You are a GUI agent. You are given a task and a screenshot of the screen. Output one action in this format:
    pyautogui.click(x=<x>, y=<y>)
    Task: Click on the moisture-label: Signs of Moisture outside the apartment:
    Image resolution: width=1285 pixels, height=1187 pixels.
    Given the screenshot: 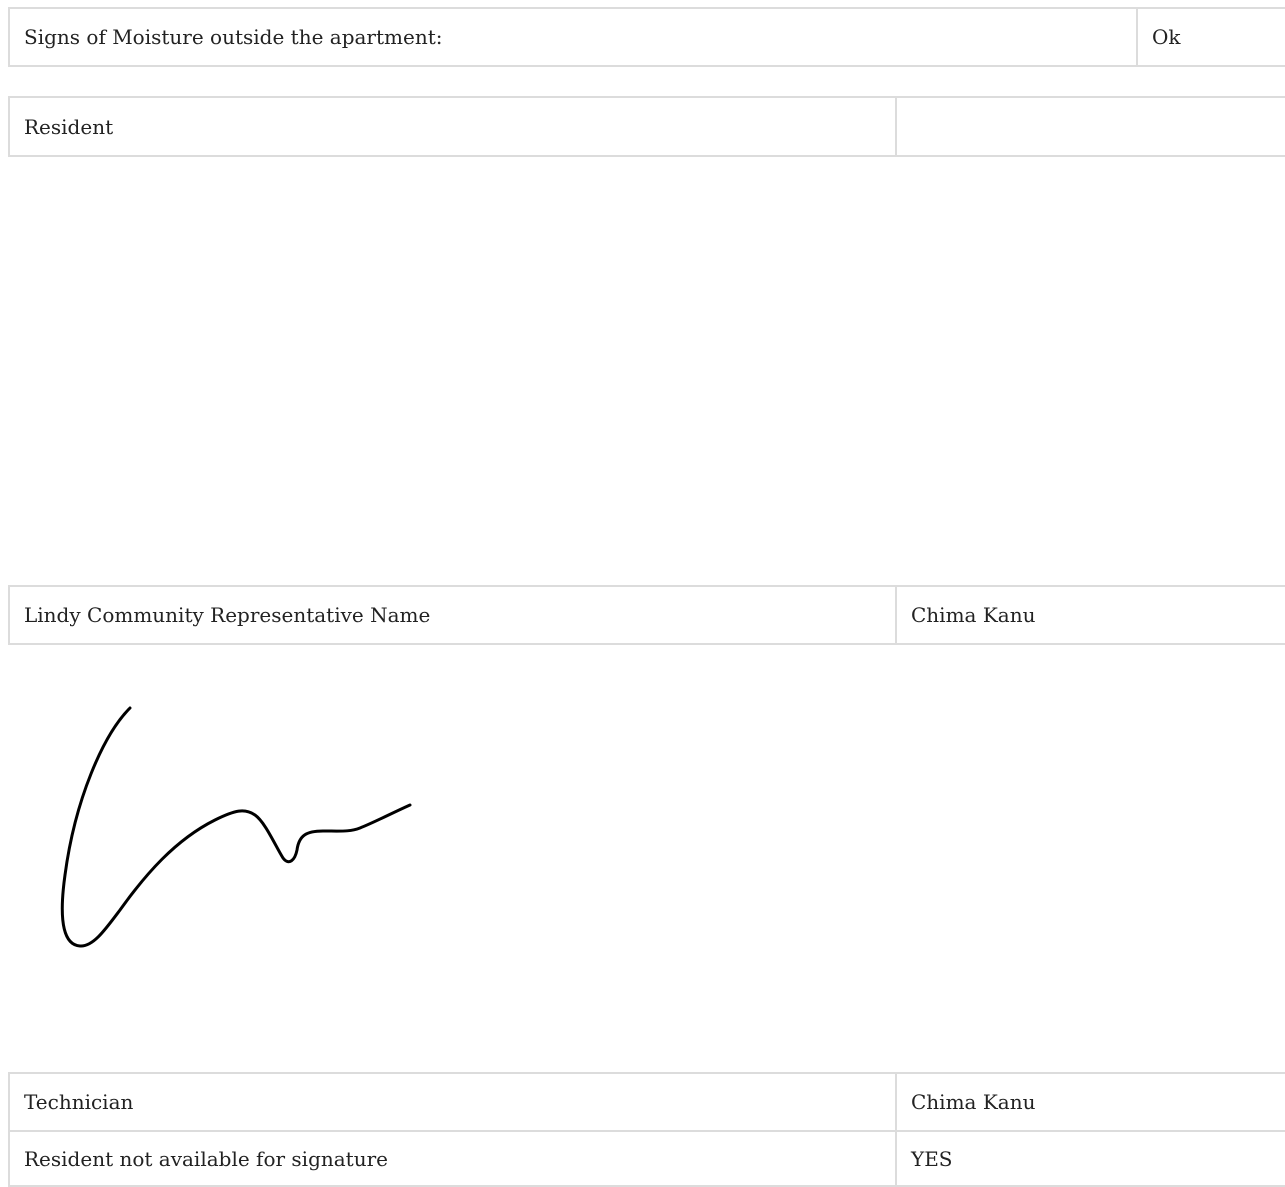 What is the action you would take?
    pyautogui.click(x=572, y=37)
    